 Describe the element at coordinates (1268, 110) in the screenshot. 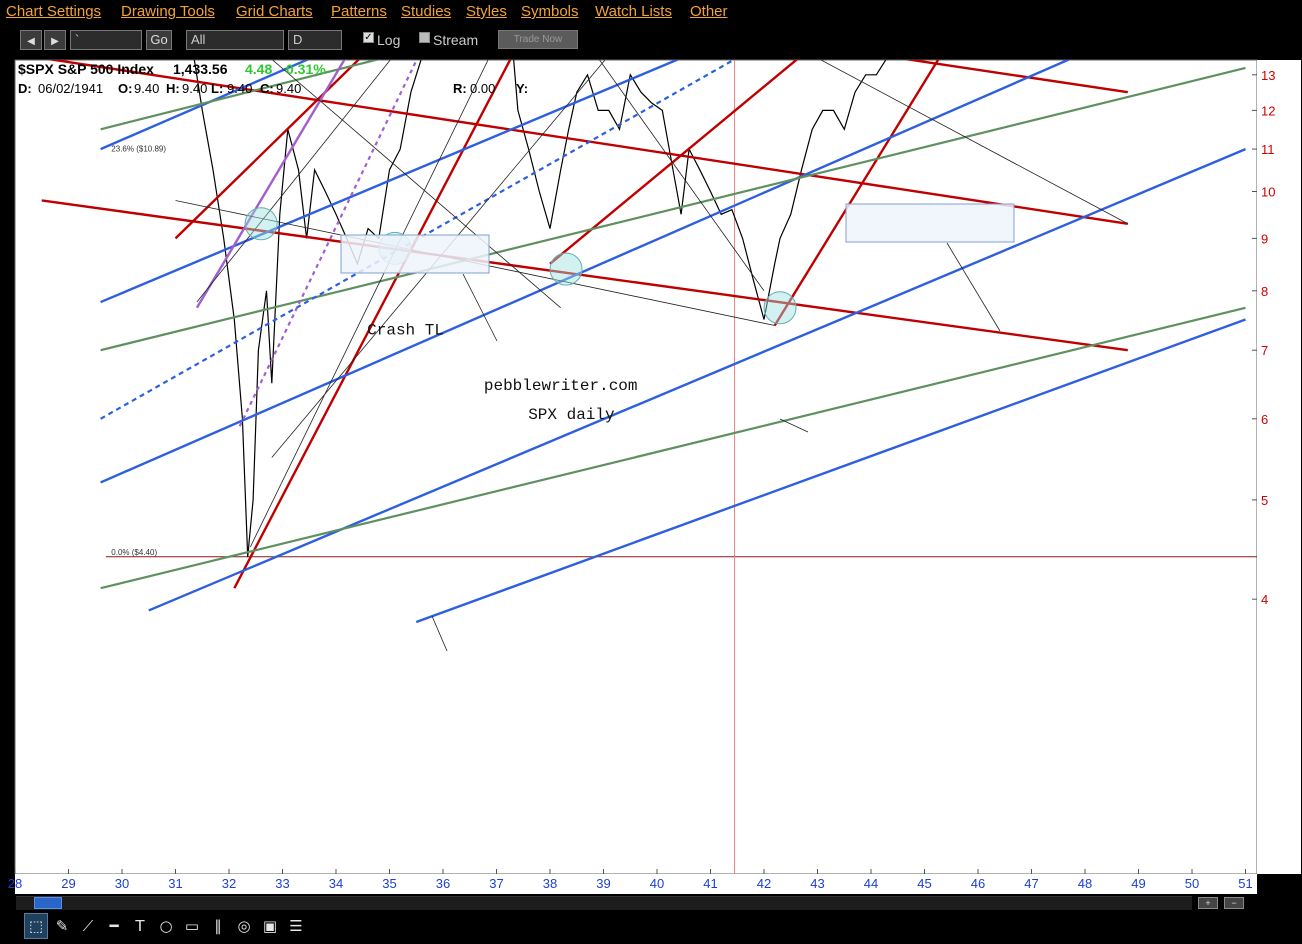

I see `y-tick-label: 12` at that location.